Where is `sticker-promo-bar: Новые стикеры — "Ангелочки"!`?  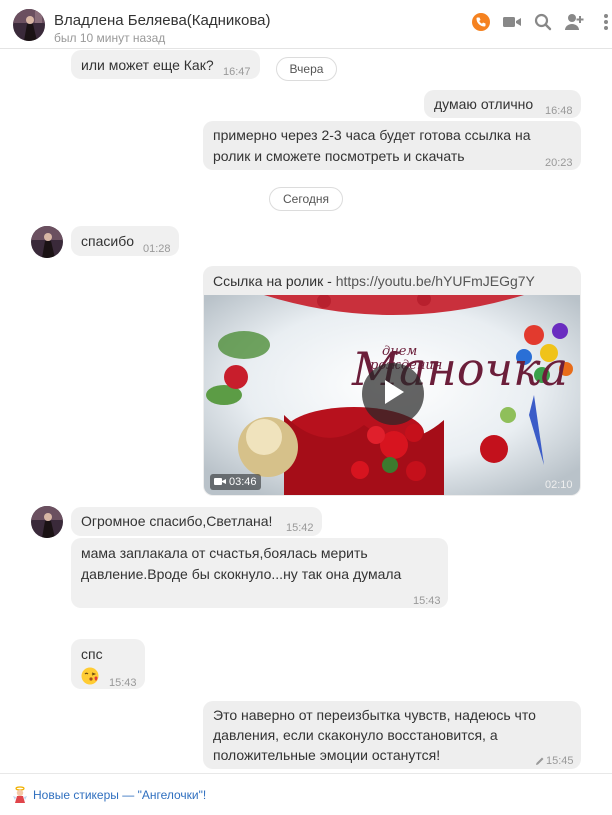
sticker-promo-bar: Новые стикеры — "Ангелочки"! is located at coordinates (306, 794).